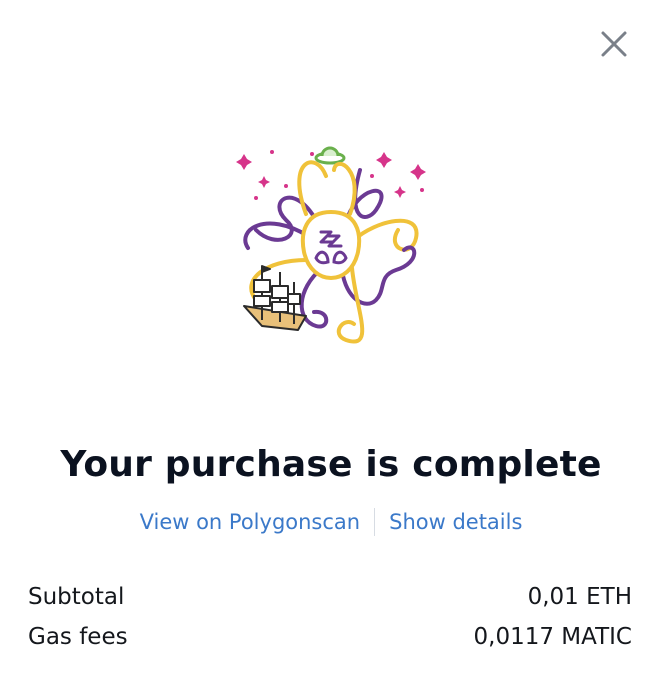 The image size is (662, 680). Describe the element at coordinates (330, 597) in the screenshot. I see `subtotal-row: Subtotal 0,01 ETH` at that location.